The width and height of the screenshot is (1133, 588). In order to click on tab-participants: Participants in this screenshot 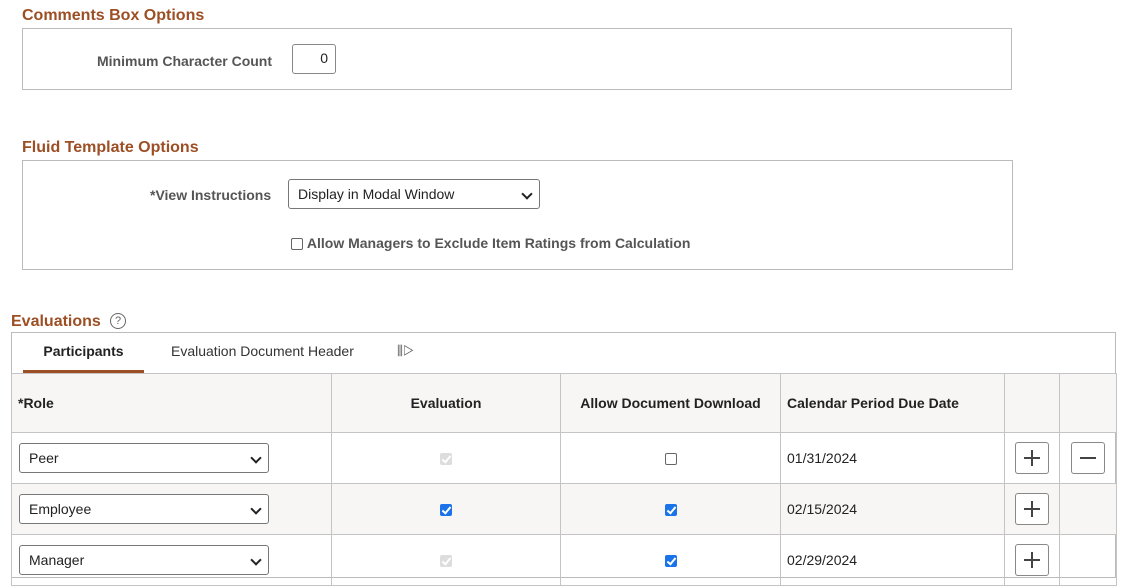, I will do `click(83, 352)`.